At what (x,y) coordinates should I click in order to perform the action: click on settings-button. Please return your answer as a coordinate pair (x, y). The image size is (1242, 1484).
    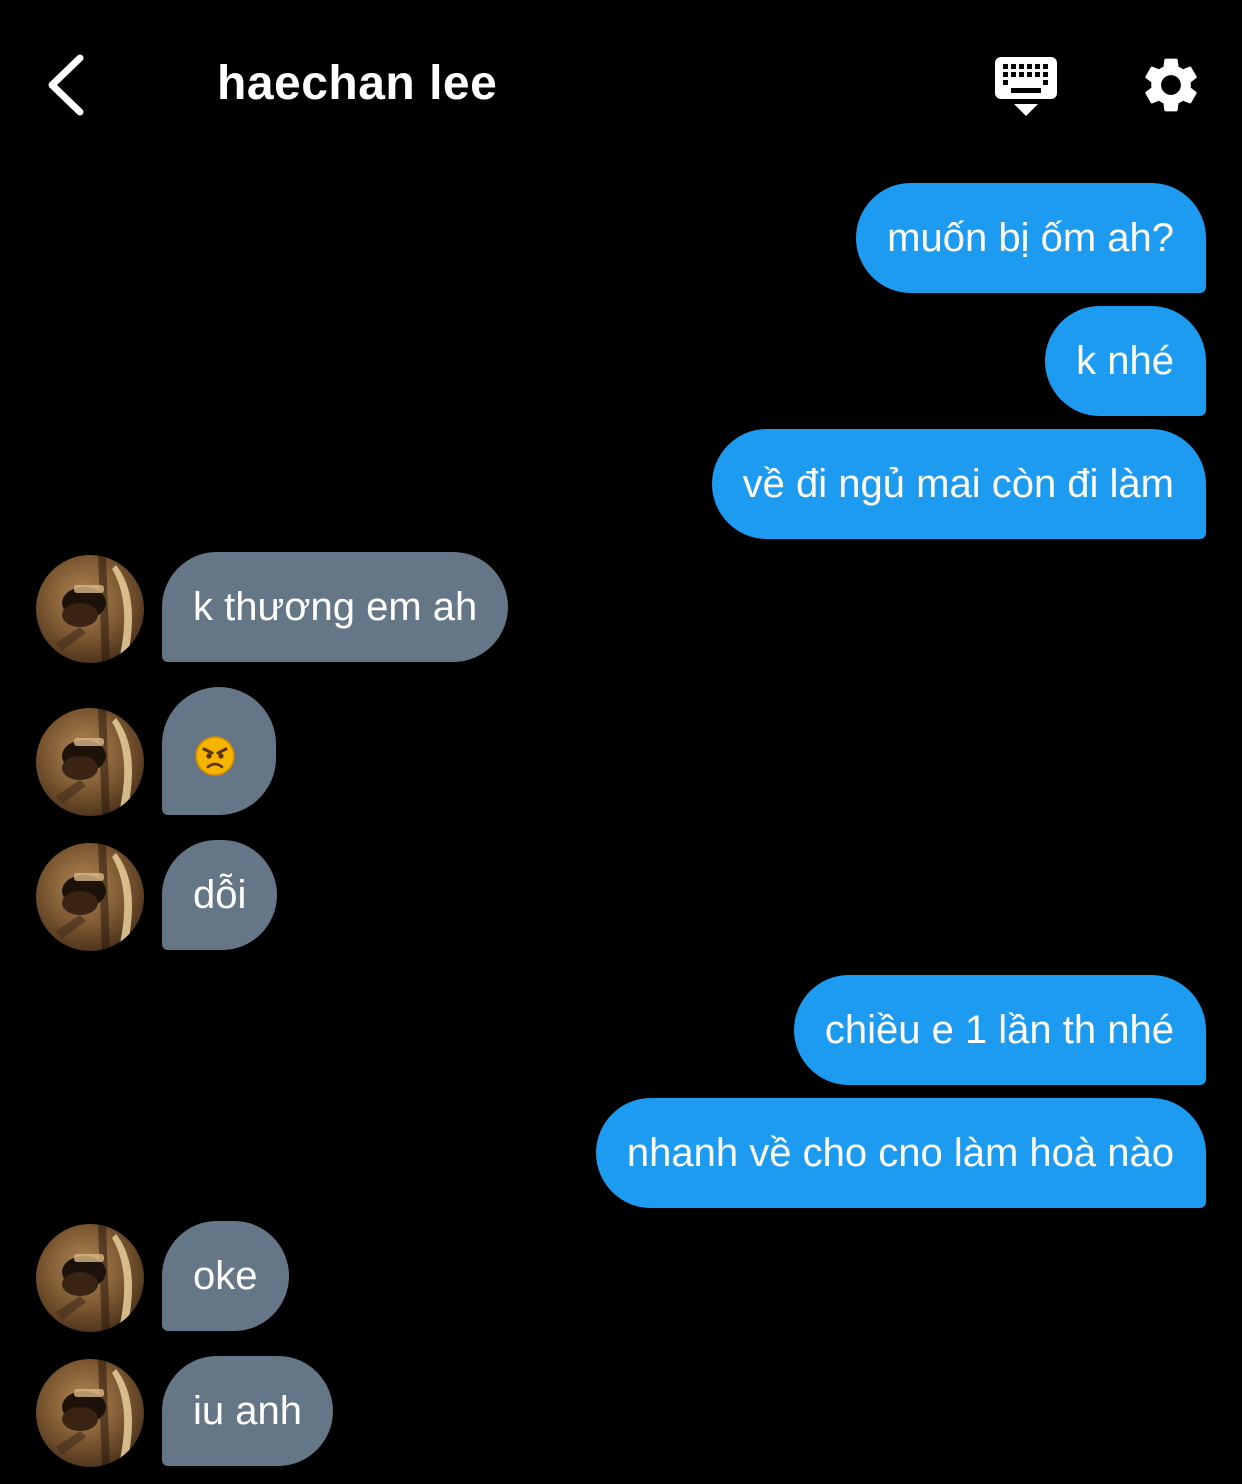
    Looking at the image, I should click on (1171, 85).